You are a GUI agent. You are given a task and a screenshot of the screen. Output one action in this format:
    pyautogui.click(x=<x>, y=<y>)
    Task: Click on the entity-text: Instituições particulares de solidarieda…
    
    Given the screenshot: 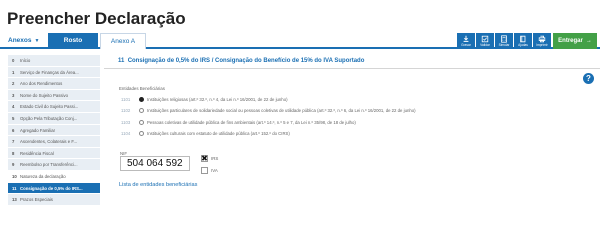 What is the action you would take?
    pyautogui.click(x=281, y=110)
    